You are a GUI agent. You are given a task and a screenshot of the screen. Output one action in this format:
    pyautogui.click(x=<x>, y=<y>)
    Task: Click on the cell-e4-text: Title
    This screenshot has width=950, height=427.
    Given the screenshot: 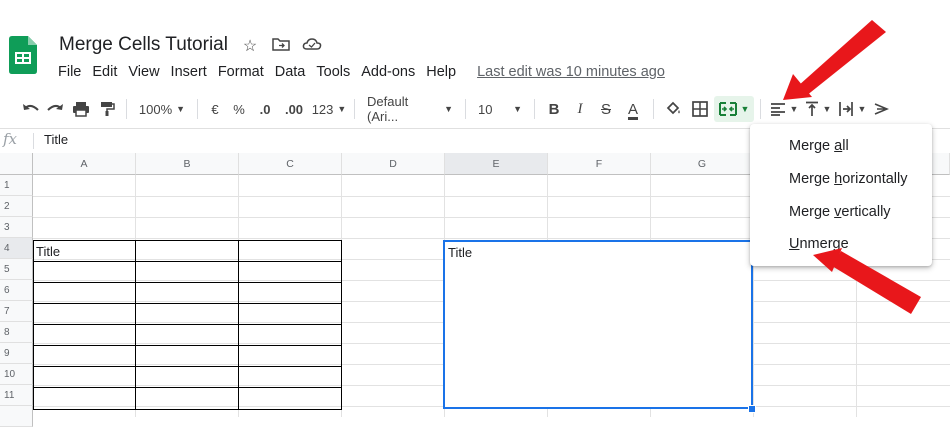 What is the action you would take?
    pyautogui.click(x=460, y=252)
    